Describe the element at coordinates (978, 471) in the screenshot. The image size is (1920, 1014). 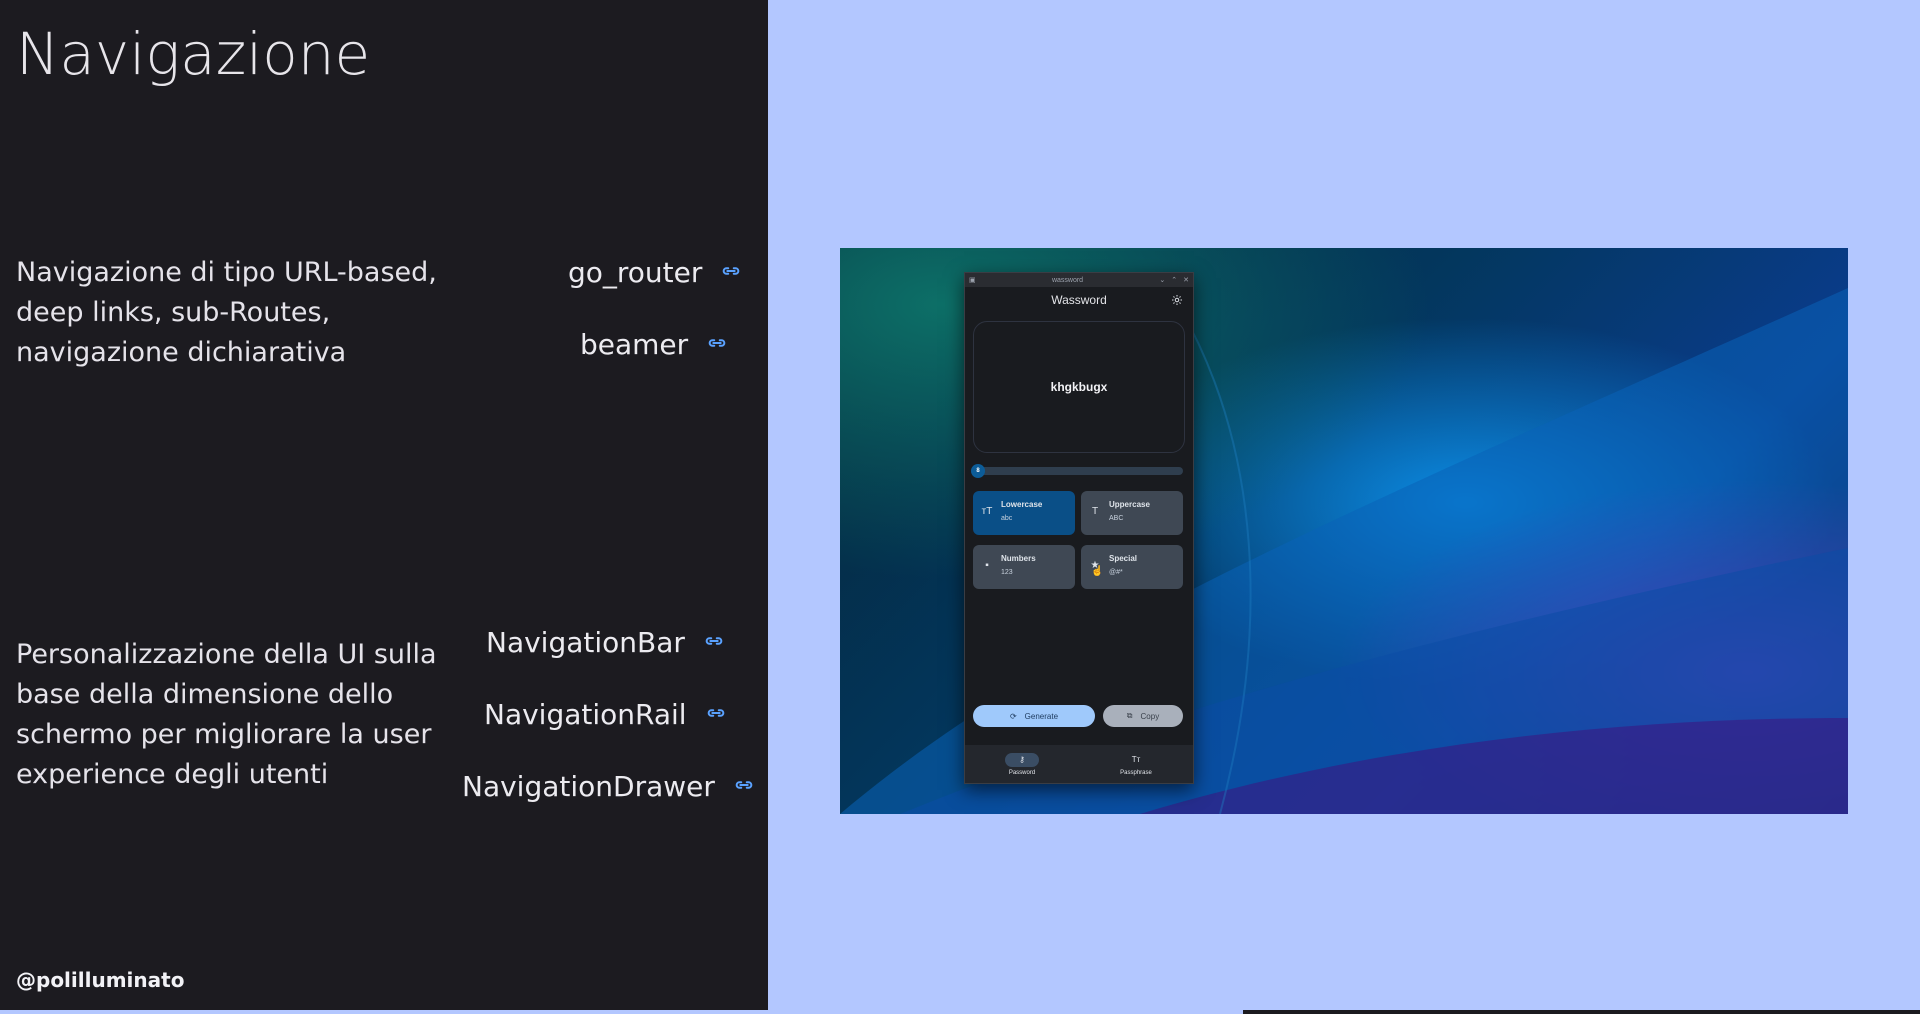
I see `slider-thumb: 8` at that location.